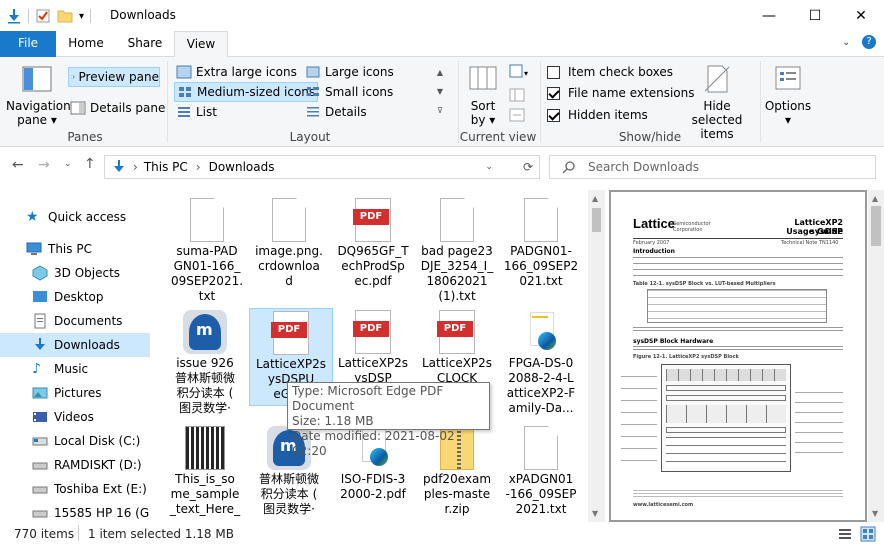  Describe the element at coordinates (75, 369) in the screenshot. I see `sidebar-item-music: ♪ Music` at that location.